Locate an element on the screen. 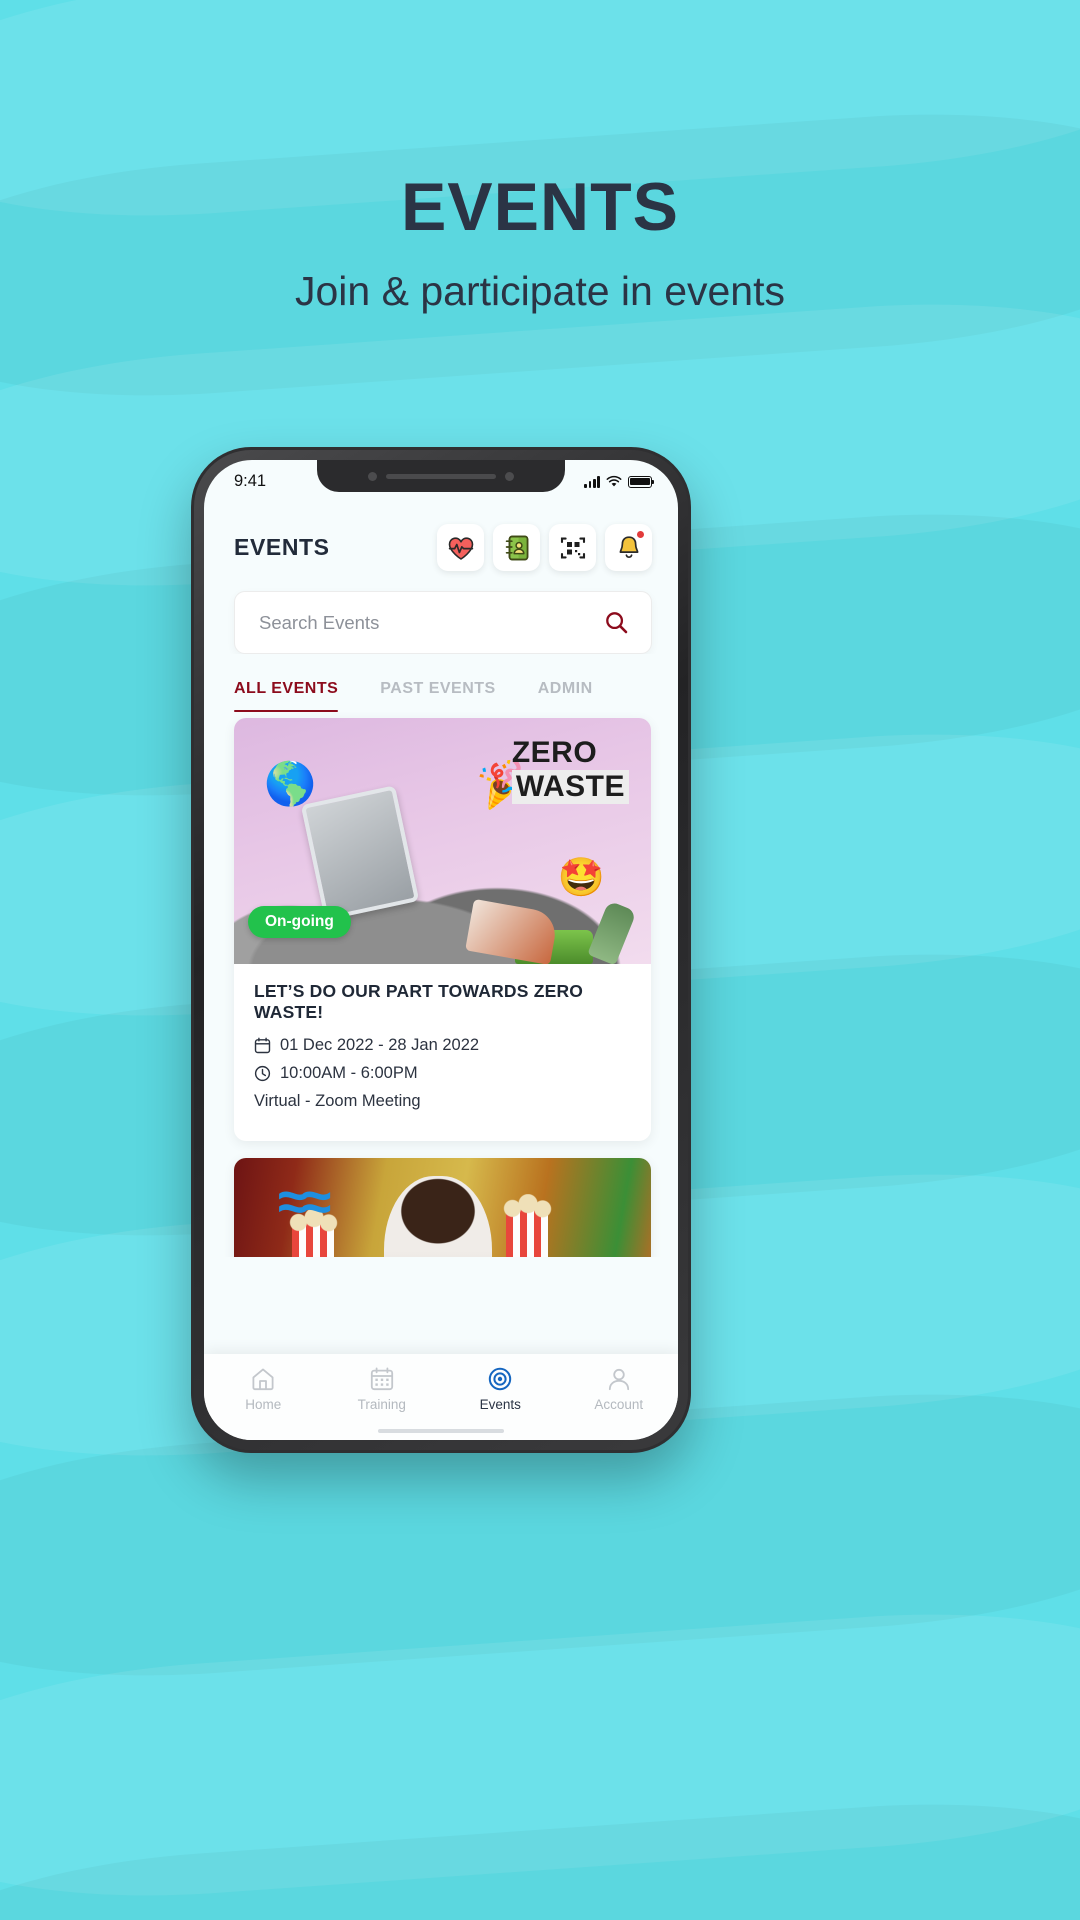  nav-item-training: Training is located at coordinates (382, 1389).